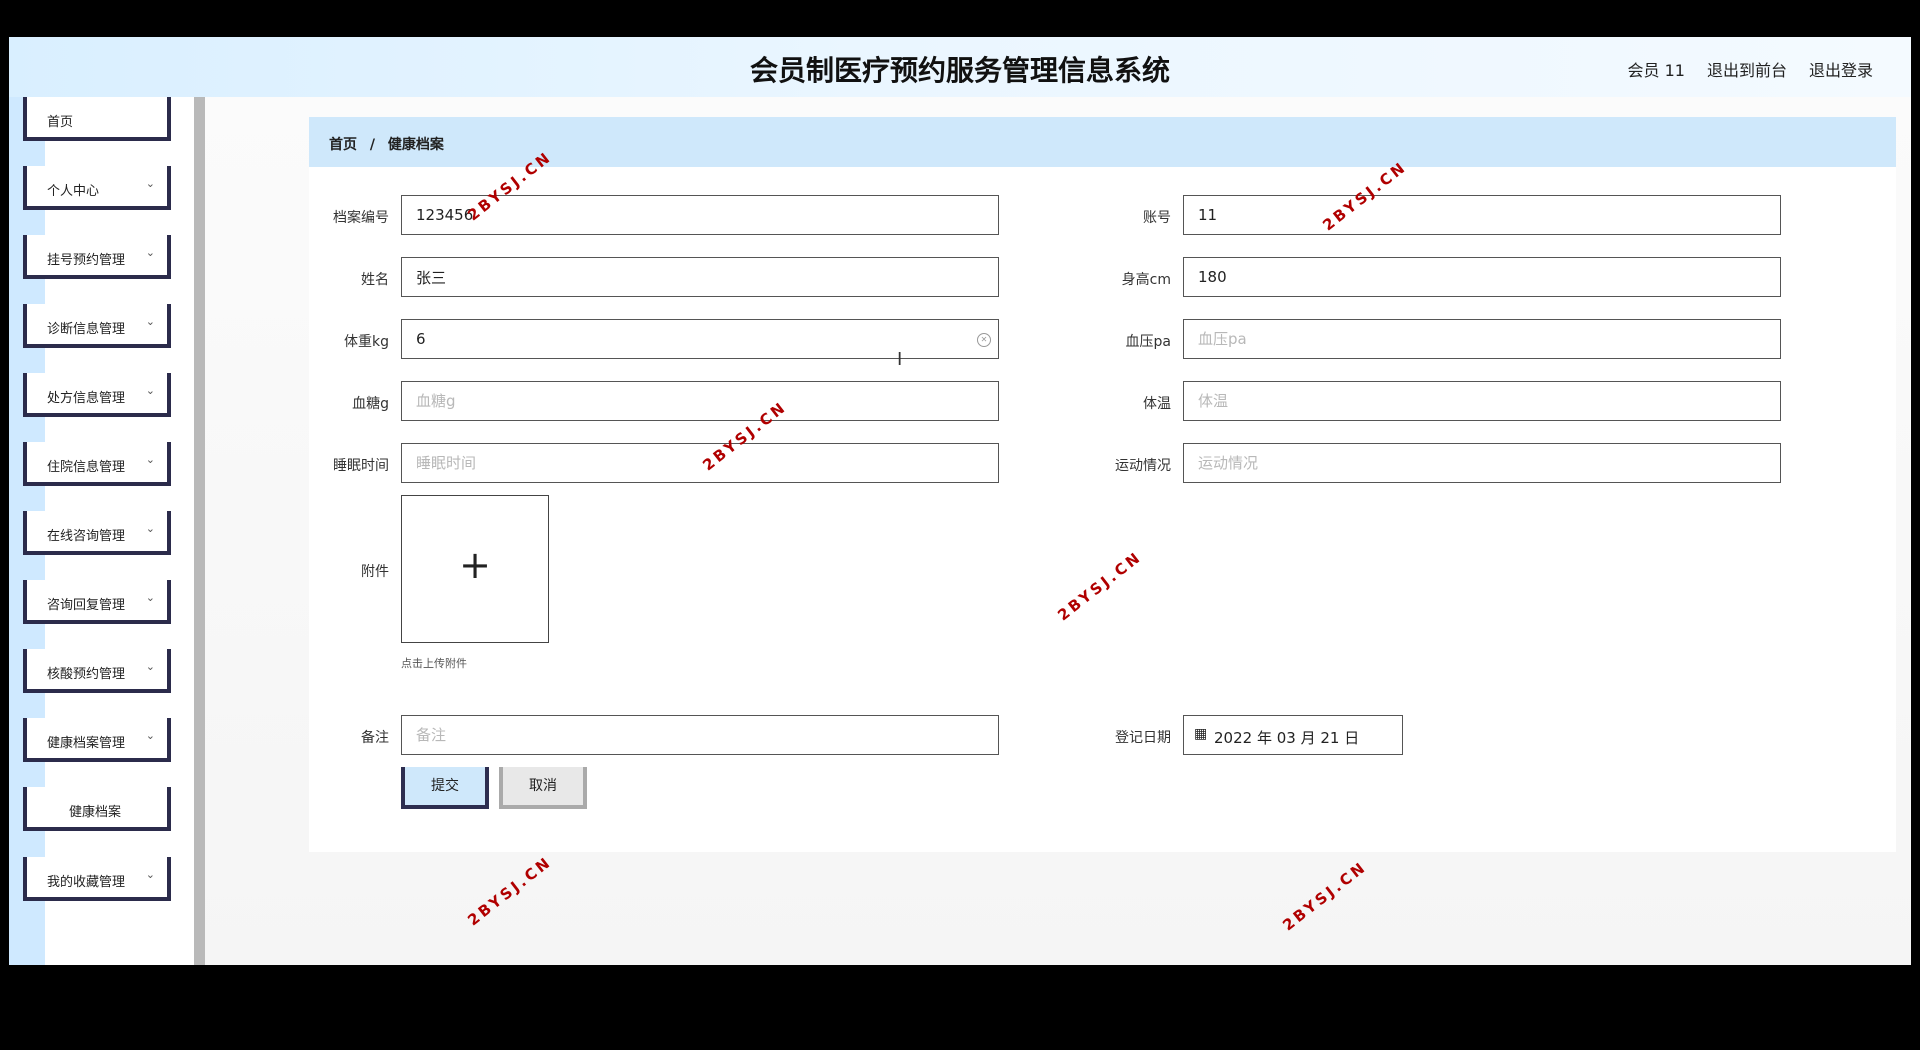 This screenshot has width=1920, height=1050. What do you see at coordinates (1482, 215) in the screenshot?
I see `account-input` at bounding box center [1482, 215].